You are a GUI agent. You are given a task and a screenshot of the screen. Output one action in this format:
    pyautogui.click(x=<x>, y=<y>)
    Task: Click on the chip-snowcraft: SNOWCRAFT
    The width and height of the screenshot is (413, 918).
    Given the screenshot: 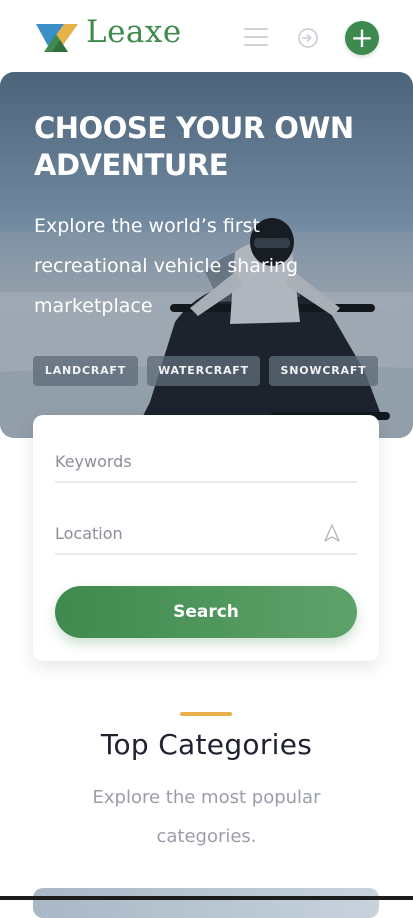 What is the action you would take?
    pyautogui.click(x=323, y=371)
    